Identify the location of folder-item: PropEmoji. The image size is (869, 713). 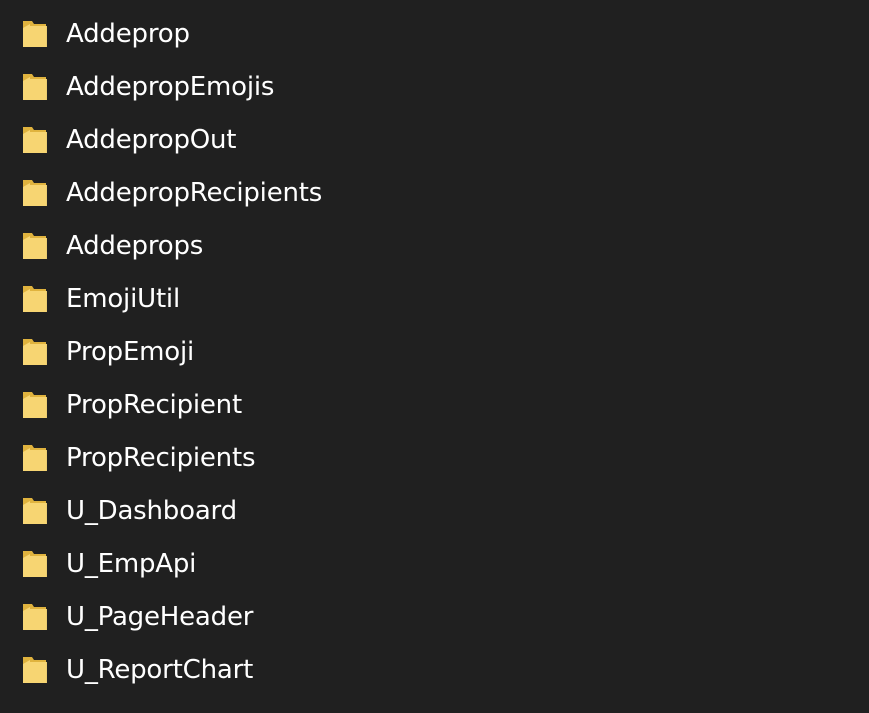
(434, 351).